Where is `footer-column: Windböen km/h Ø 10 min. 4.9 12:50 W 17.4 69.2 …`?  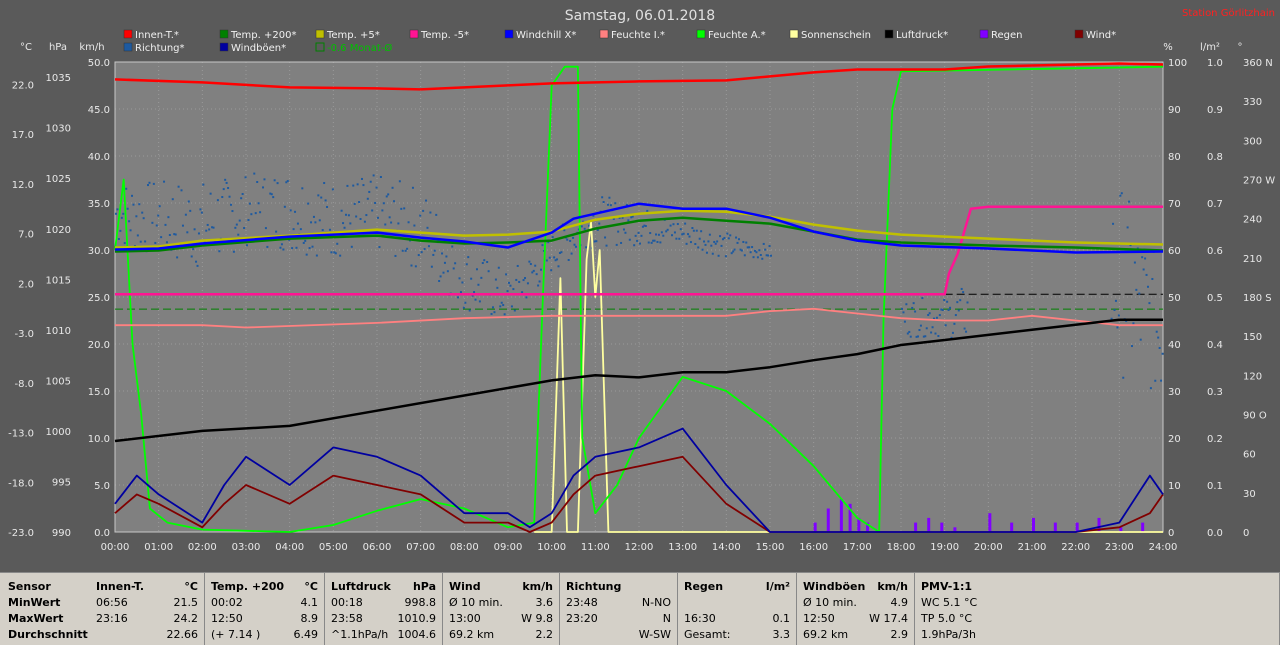
footer-column: Windböen km/h Ø 10 min. 4.9 12:50 W 17.4 69.2 … is located at coordinates (856, 609).